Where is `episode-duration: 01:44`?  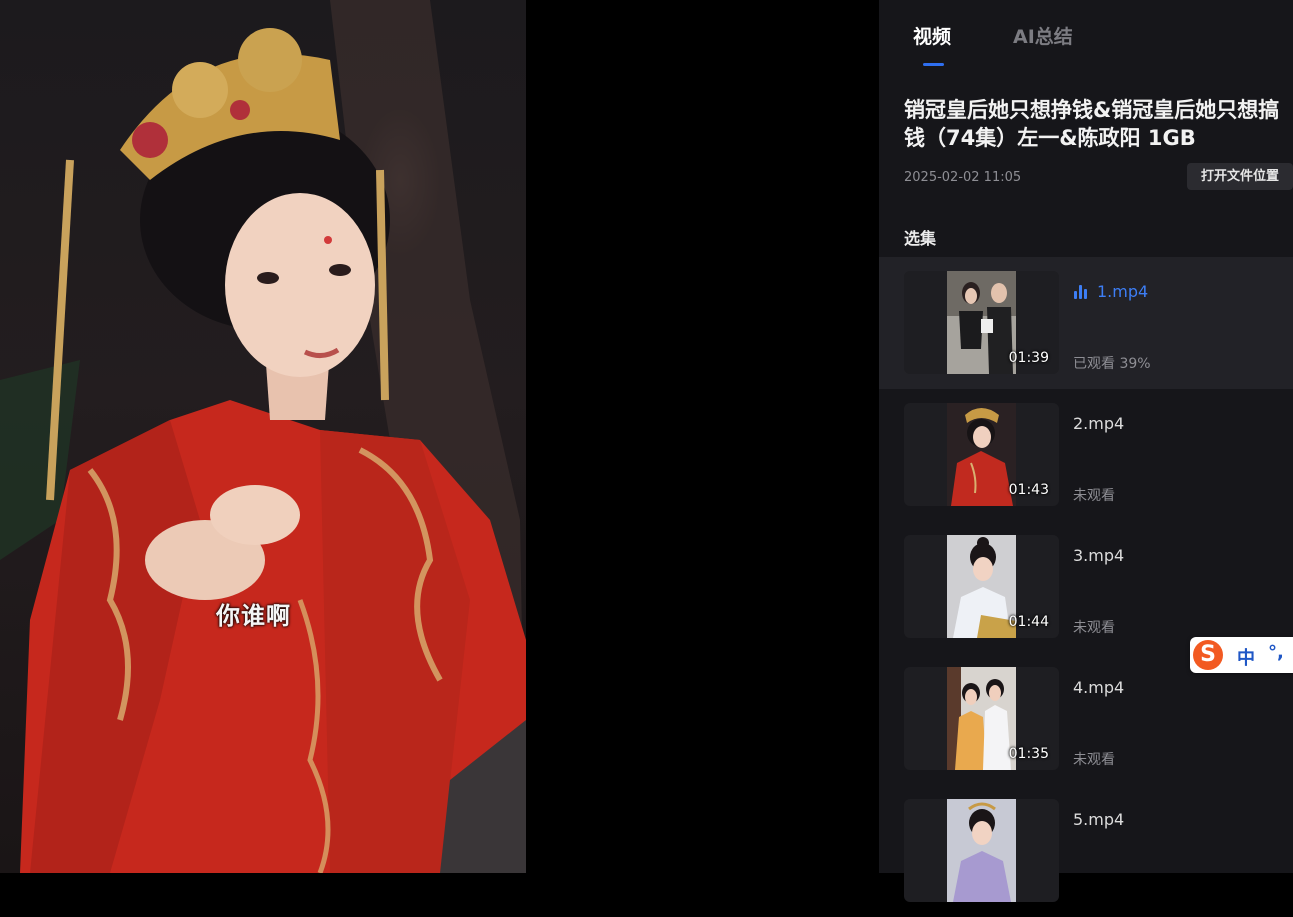 episode-duration: 01:44 is located at coordinates (1028, 622).